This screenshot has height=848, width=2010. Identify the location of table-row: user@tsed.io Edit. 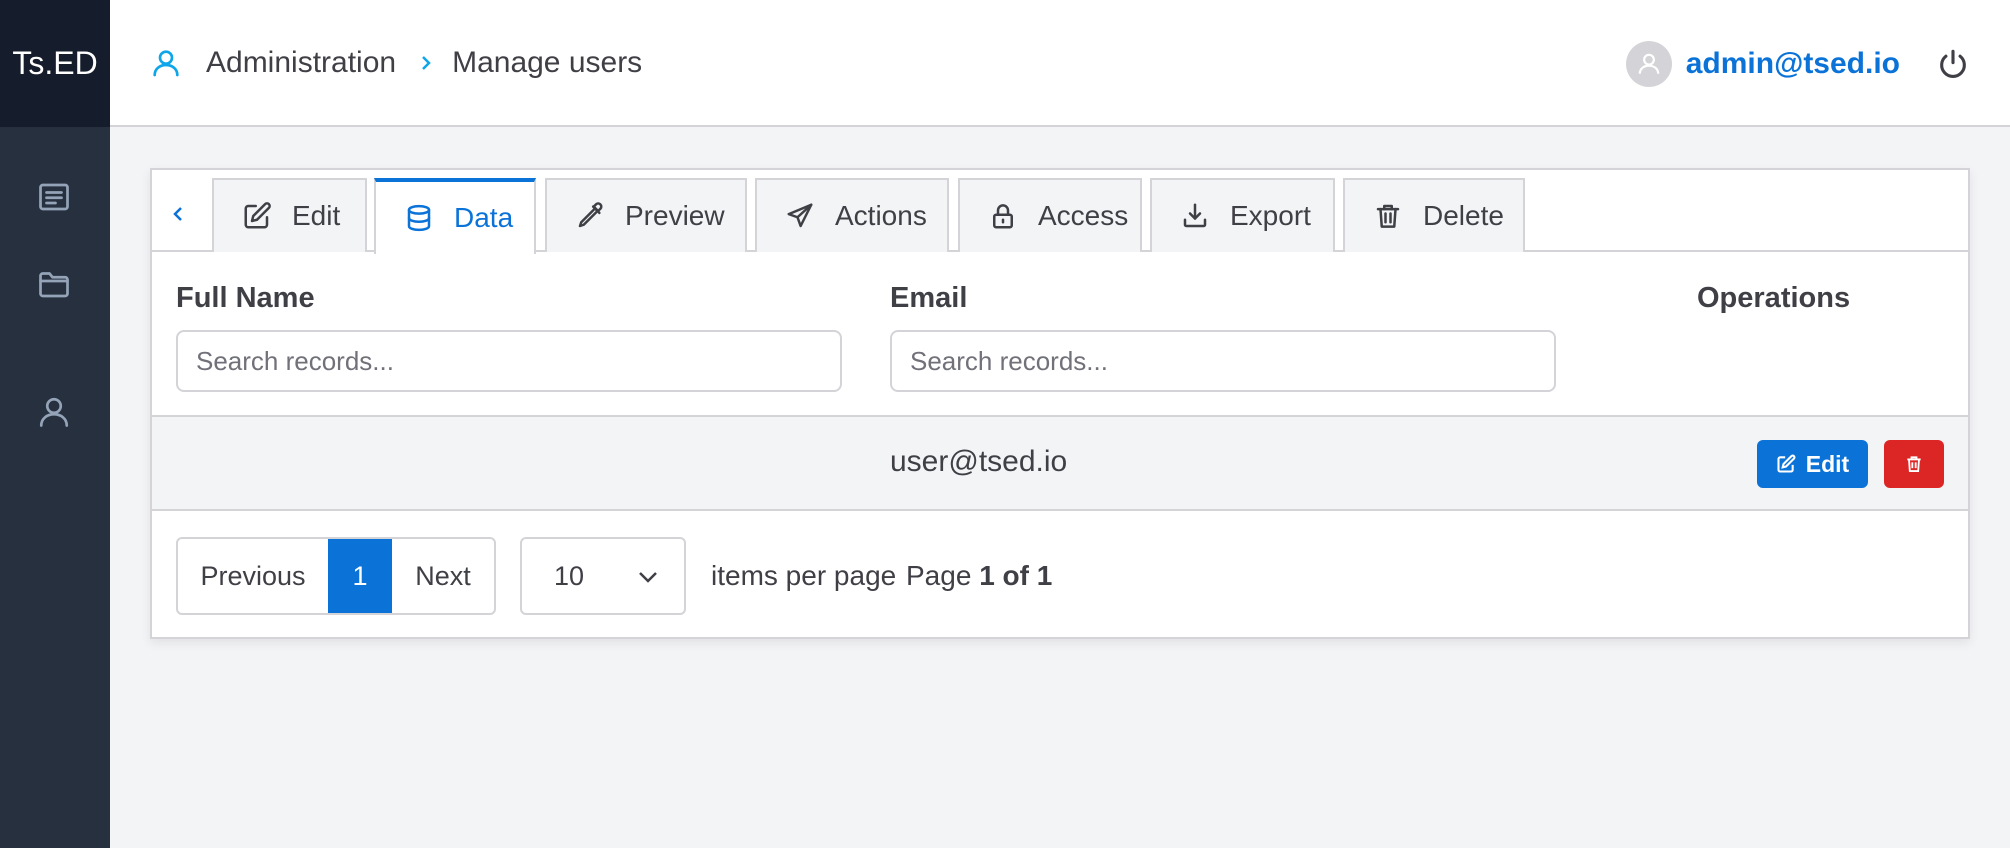
(1060, 463).